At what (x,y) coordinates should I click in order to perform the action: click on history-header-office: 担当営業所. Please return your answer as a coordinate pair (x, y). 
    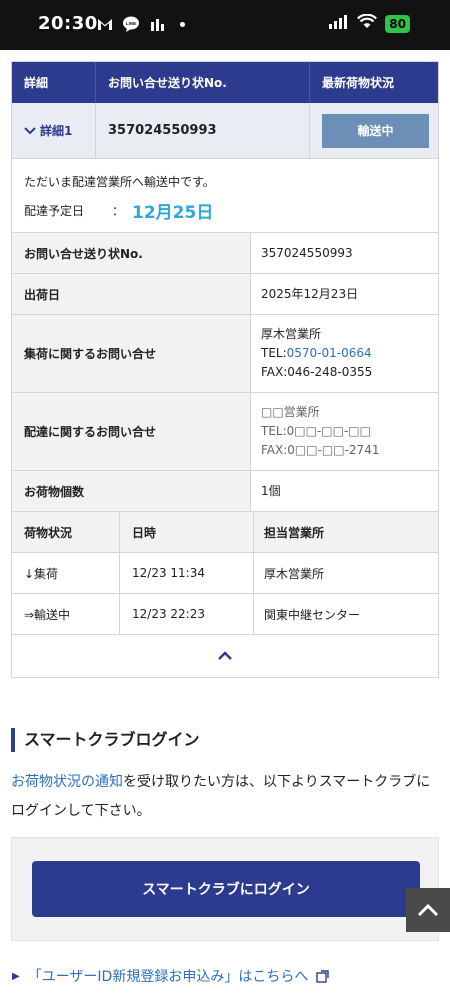
    Looking at the image, I should click on (345, 532).